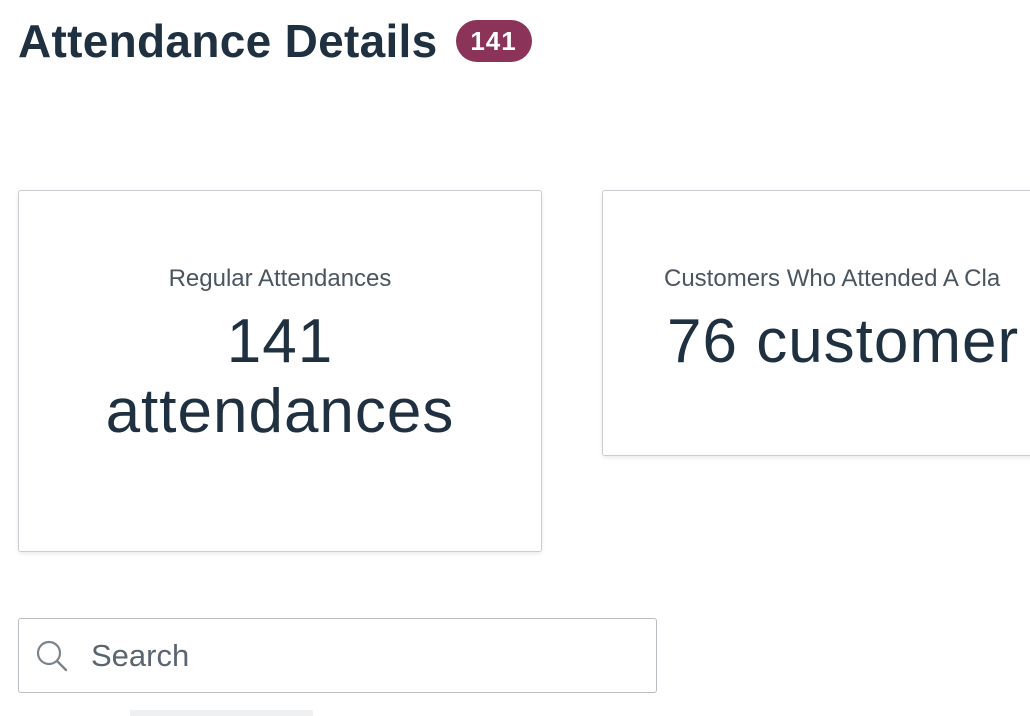 This screenshot has height=716, width=1030. I want to click on count-badge: 141, so click(493, 41).